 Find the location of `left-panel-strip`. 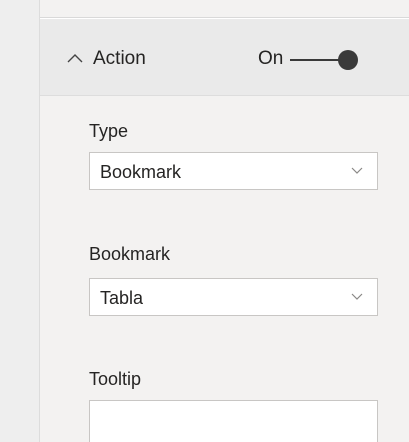

left-panel-strip is located at coordinates (20, 221).